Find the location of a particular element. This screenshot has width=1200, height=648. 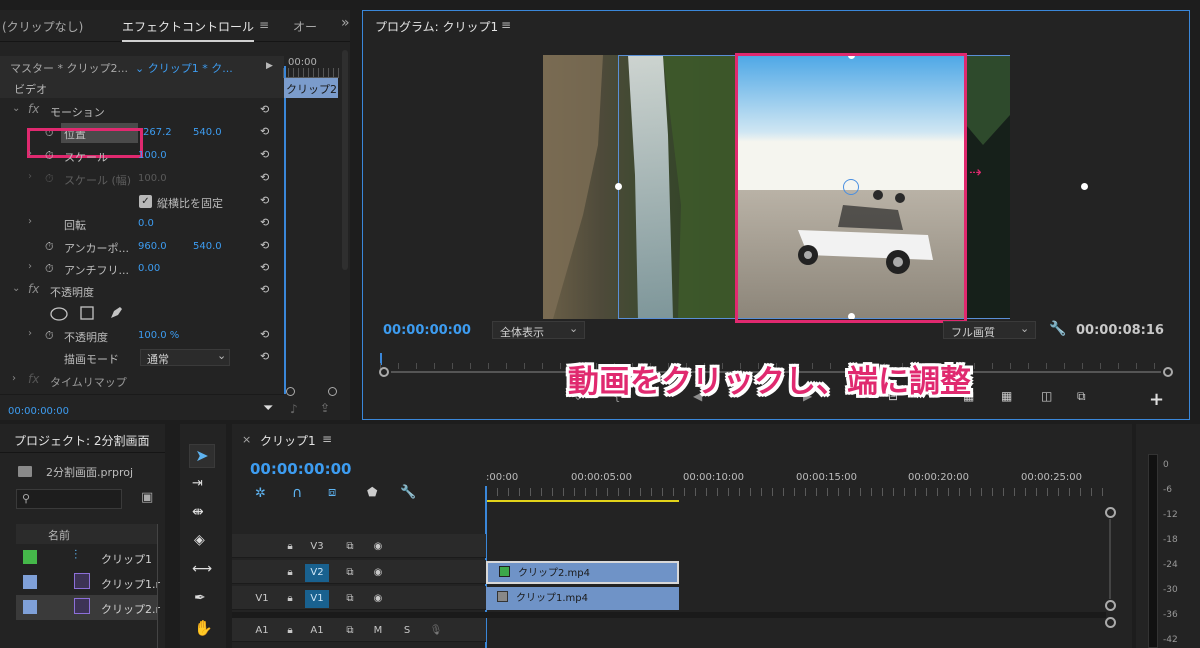

clip-v2: クリップ2.mp4 is located at coordinates (582, 572).